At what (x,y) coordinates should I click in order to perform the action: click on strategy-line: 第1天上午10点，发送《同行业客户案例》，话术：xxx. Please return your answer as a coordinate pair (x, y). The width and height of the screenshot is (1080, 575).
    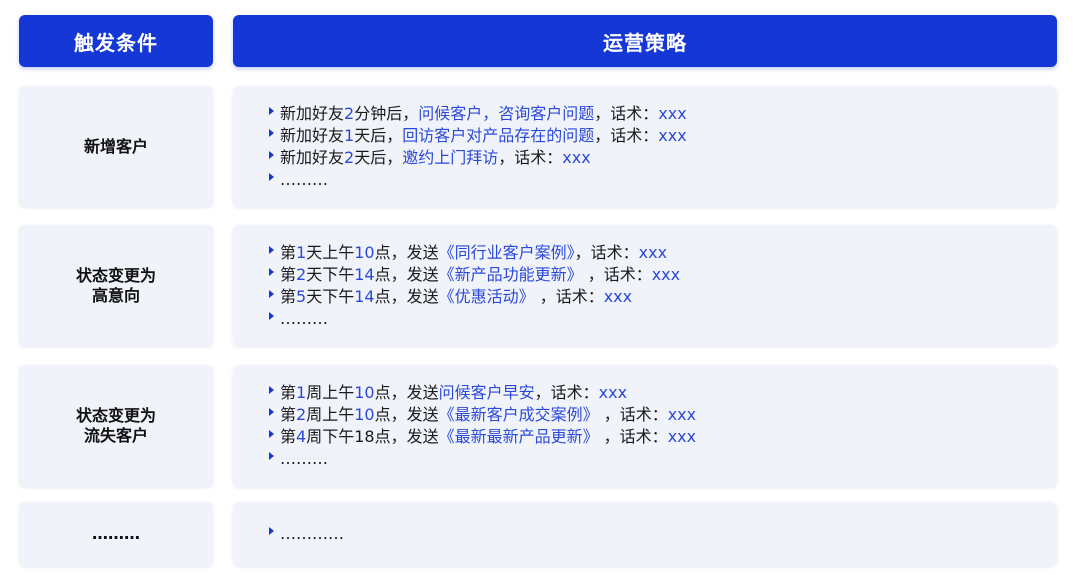
    Looking at the image, I should click on (474, 253).